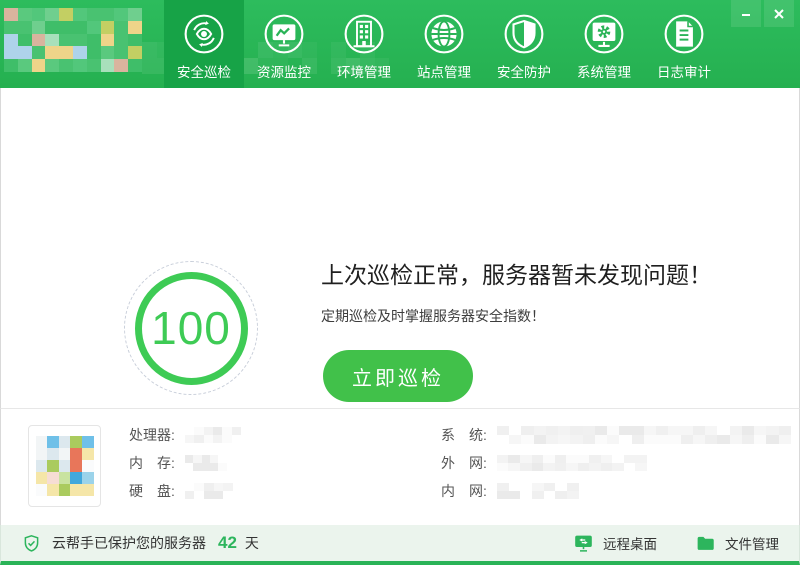 Image resolution: width=800 pixels, height=565 pixels. Describe the element at coordinates (284, 72) in the screenshot. I see `nav-label: 资源监控` at that location.